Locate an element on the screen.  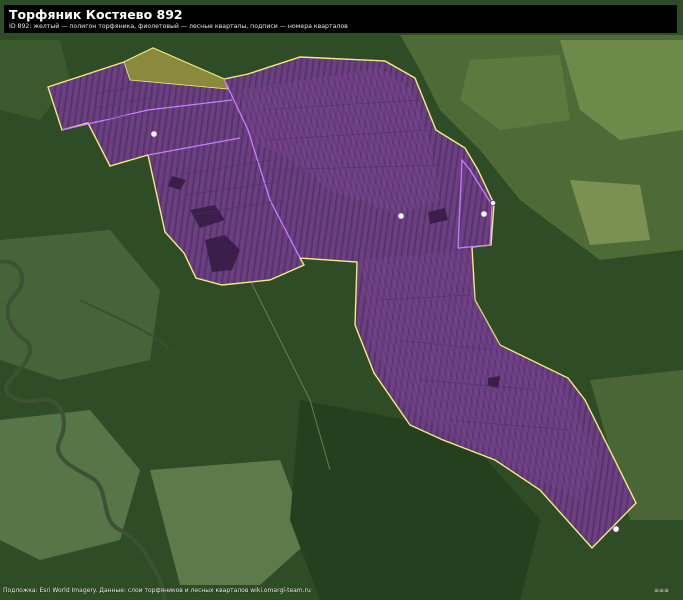
map-title: Торфяник Костяево 892 is located at coordinates (96, 14).